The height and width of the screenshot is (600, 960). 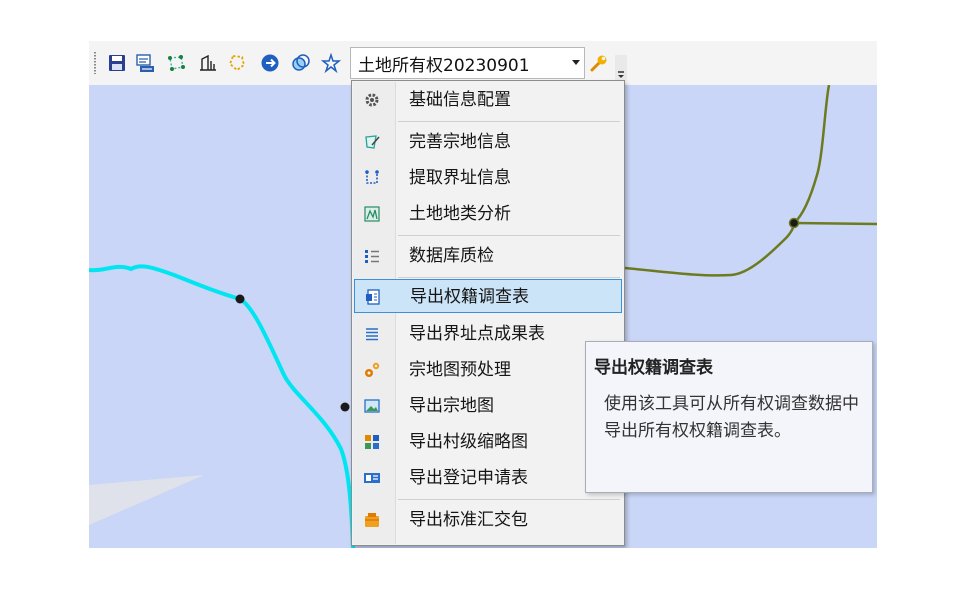 What do you see at coordinates (468, 478) in the screenshot?
I see `menu-item-label: 导出登记申请表` at bounding box center [468, 478].